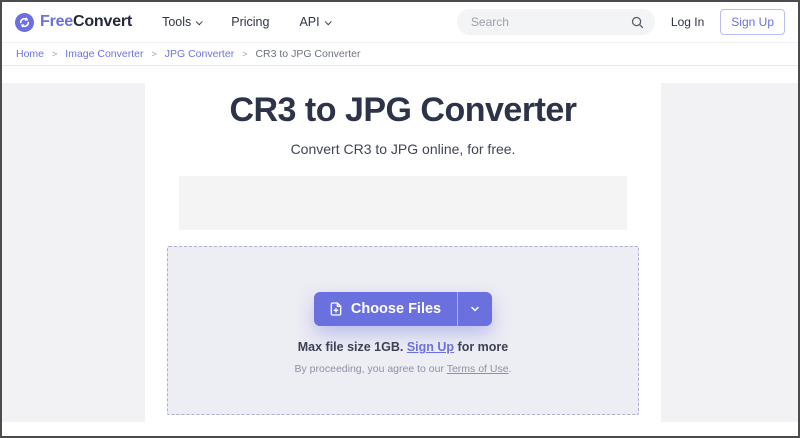 The width and height of the screenshot is (800, 438). I want to click on page-subtitle: Convert CR3 to JPG online, for free., so click(403, 149).